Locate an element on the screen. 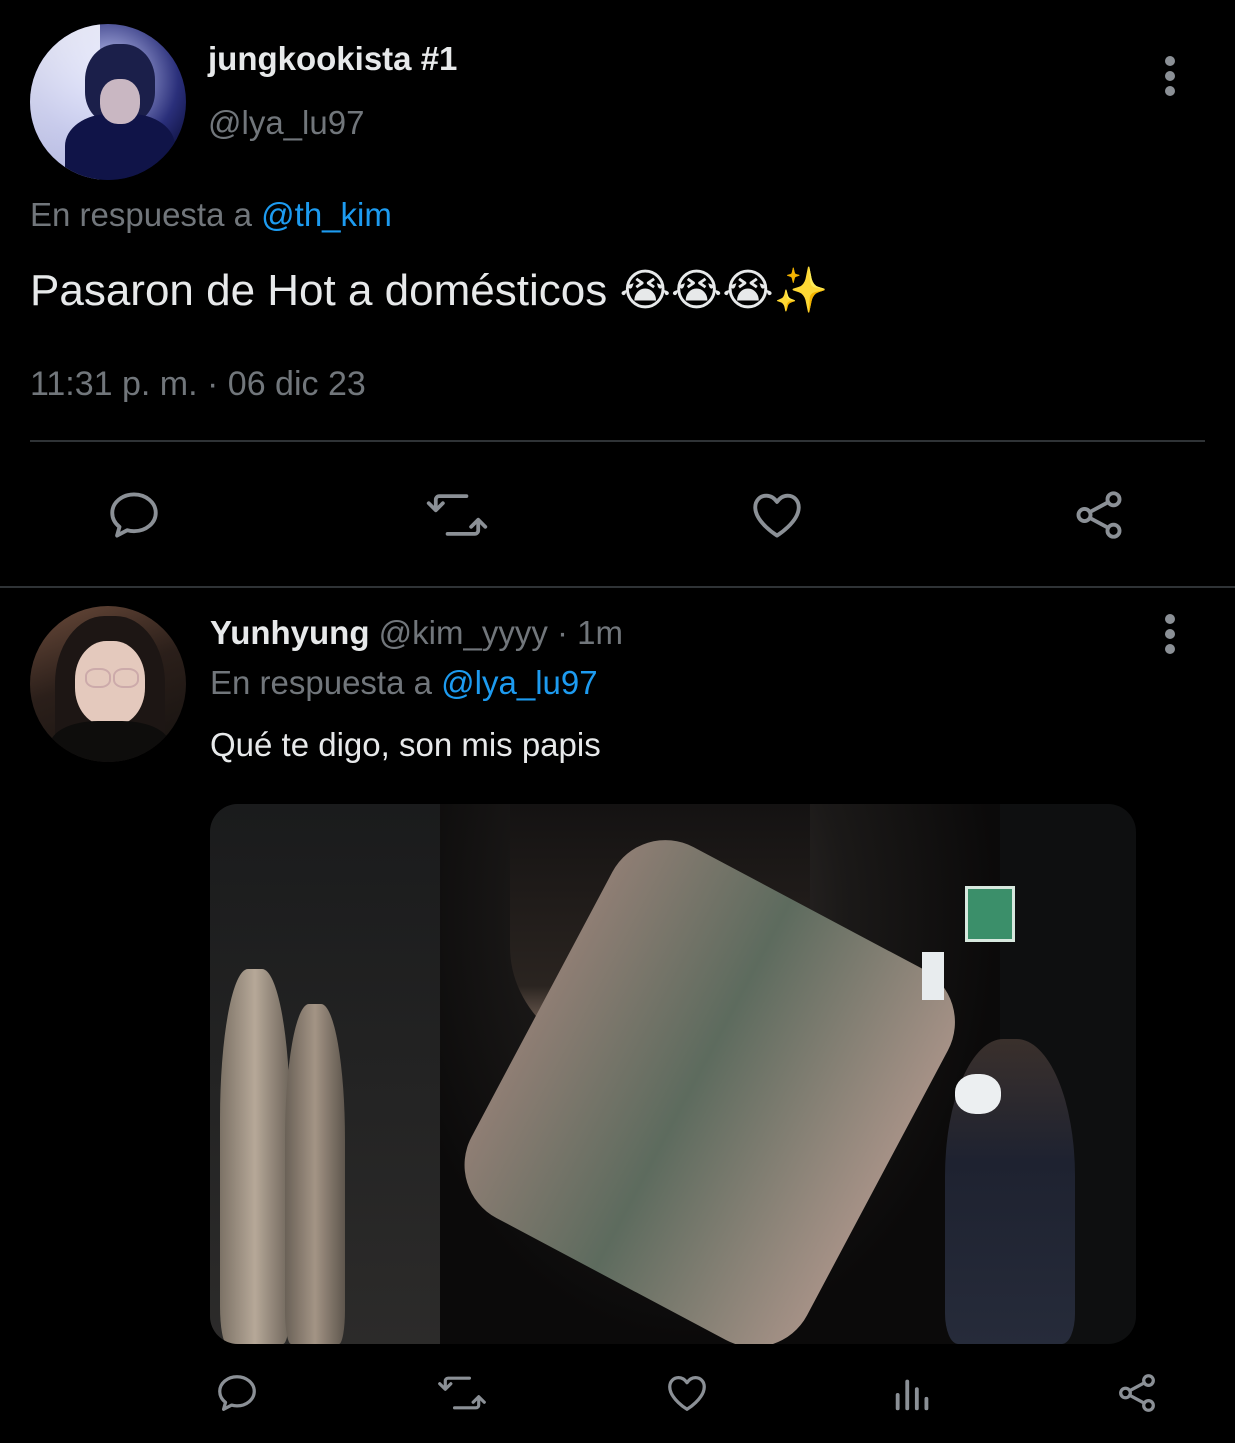 The width and height of the screenshot is (1235, 1443). reply-header: Yunhyung @kim_yyyy · 1m is located at coordinates (416, 633).